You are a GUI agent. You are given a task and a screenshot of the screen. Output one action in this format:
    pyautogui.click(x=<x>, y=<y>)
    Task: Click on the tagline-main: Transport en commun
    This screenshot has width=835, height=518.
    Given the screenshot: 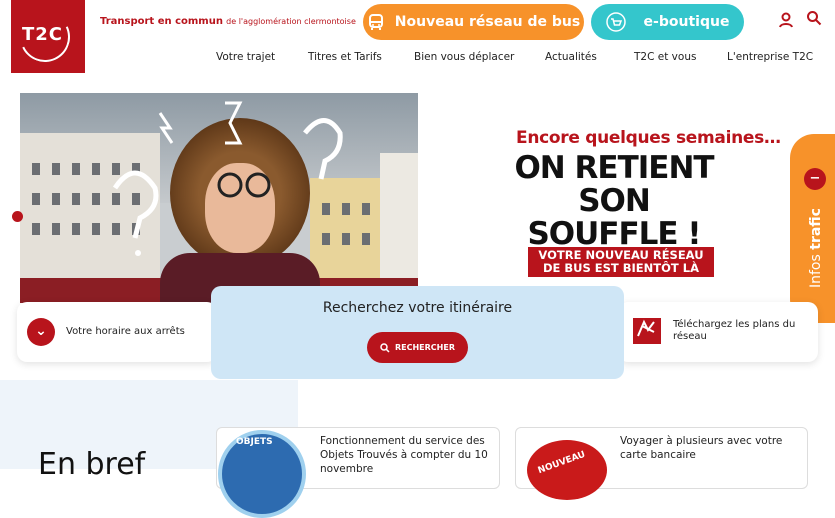 What is the action you would take?
    pyautogui.click(x=161, y=21)
    